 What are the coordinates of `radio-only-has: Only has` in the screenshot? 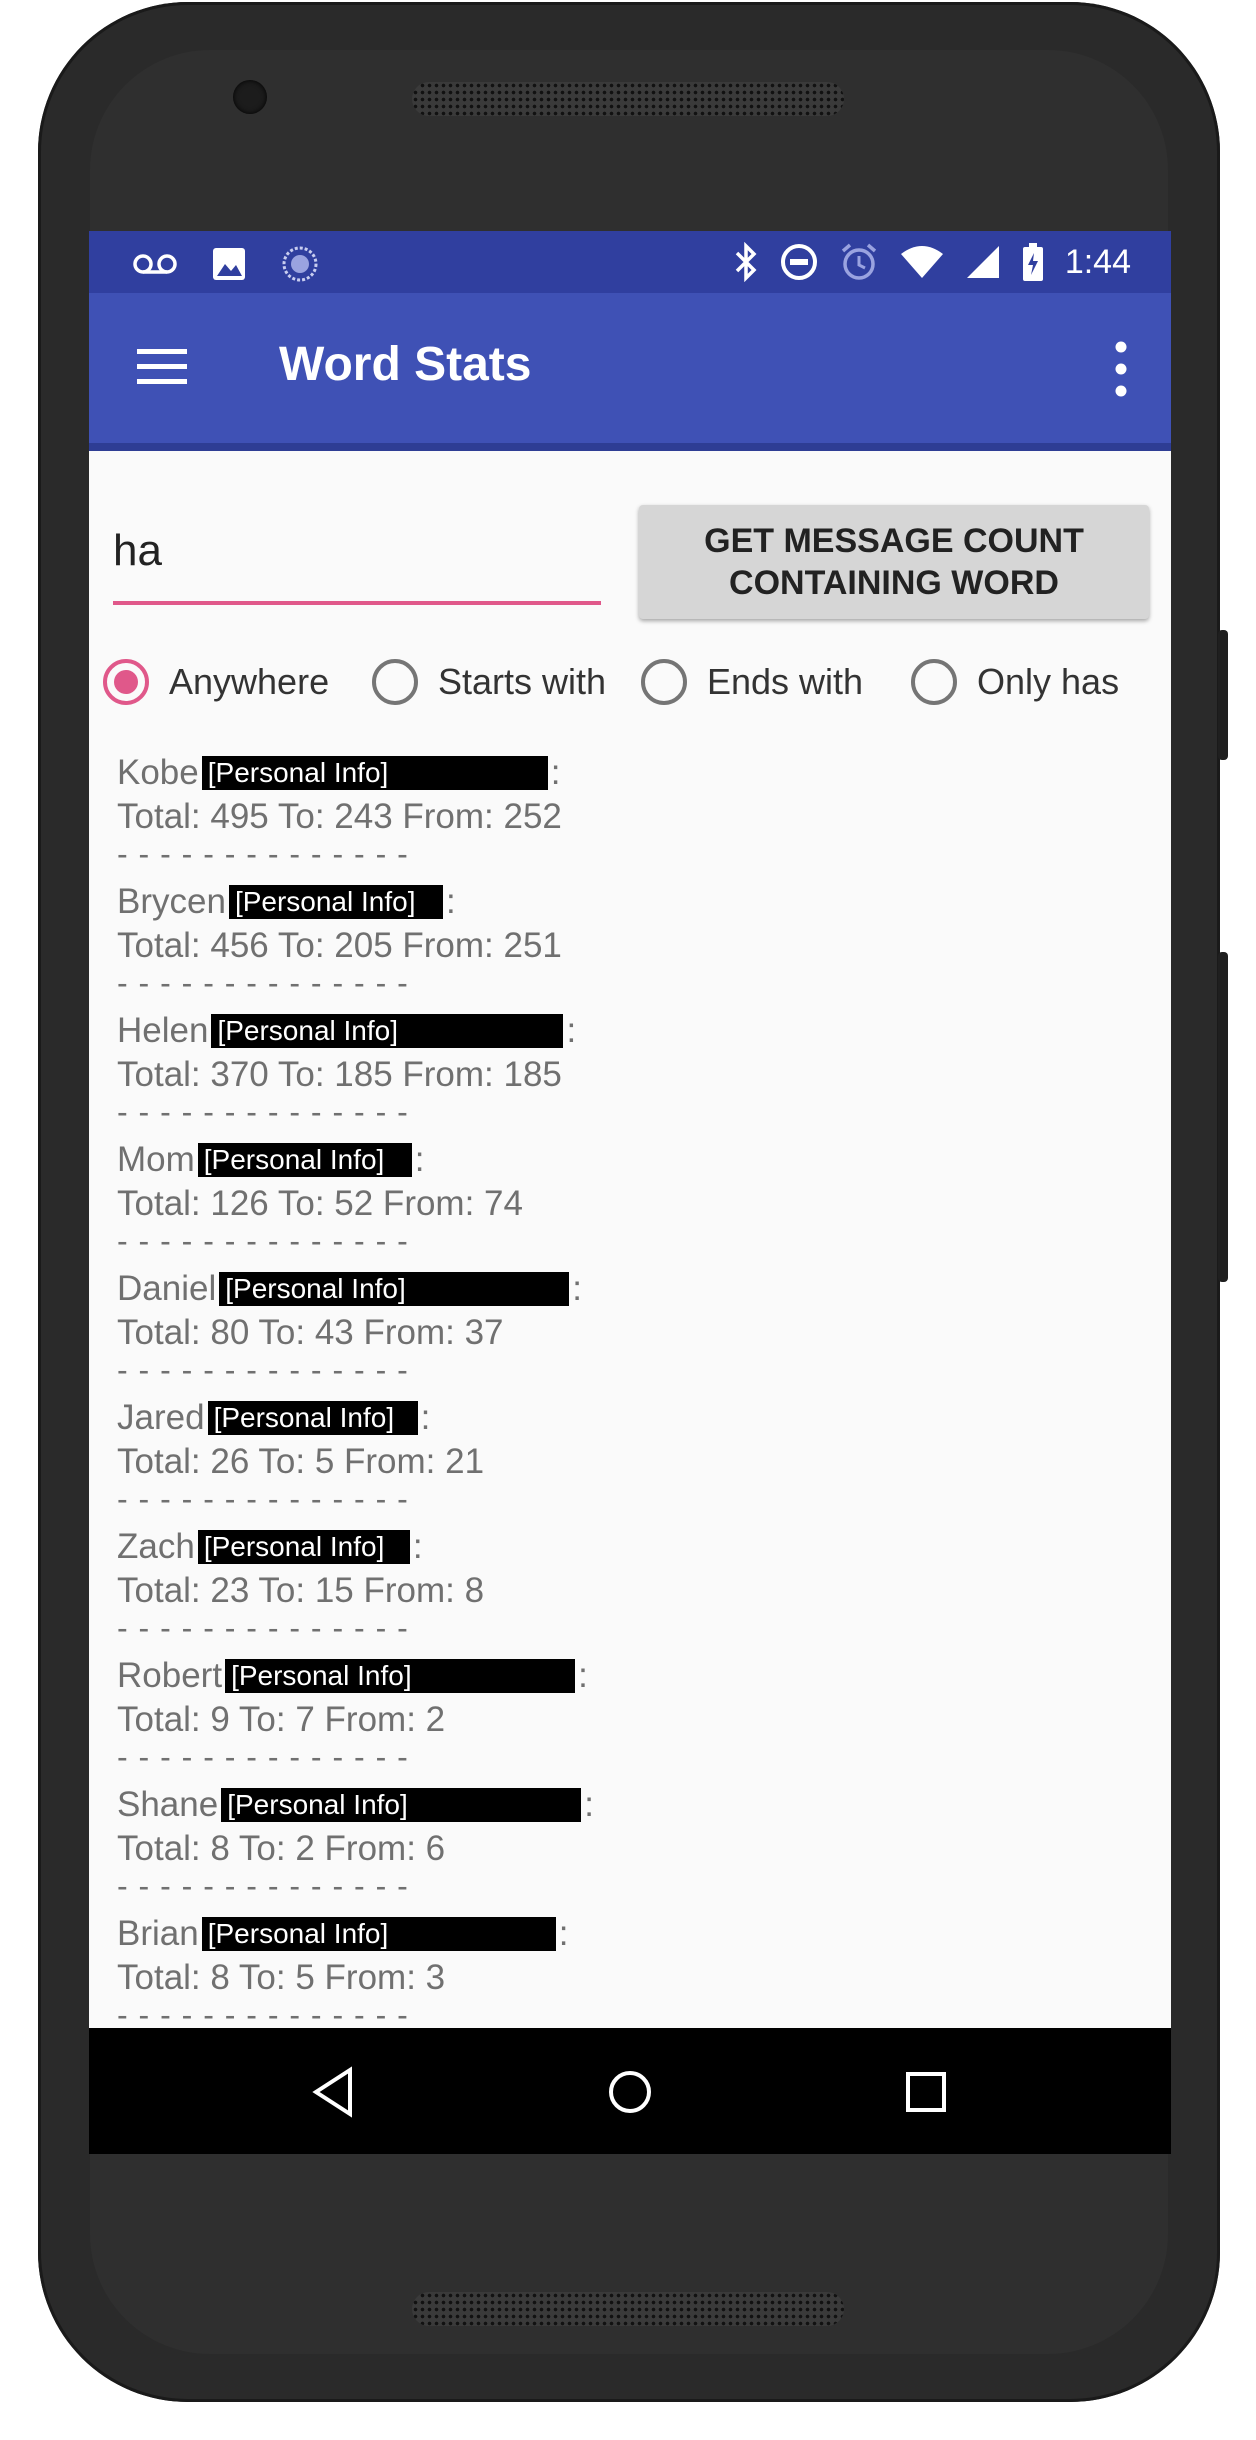 It's located at (1015, 682).